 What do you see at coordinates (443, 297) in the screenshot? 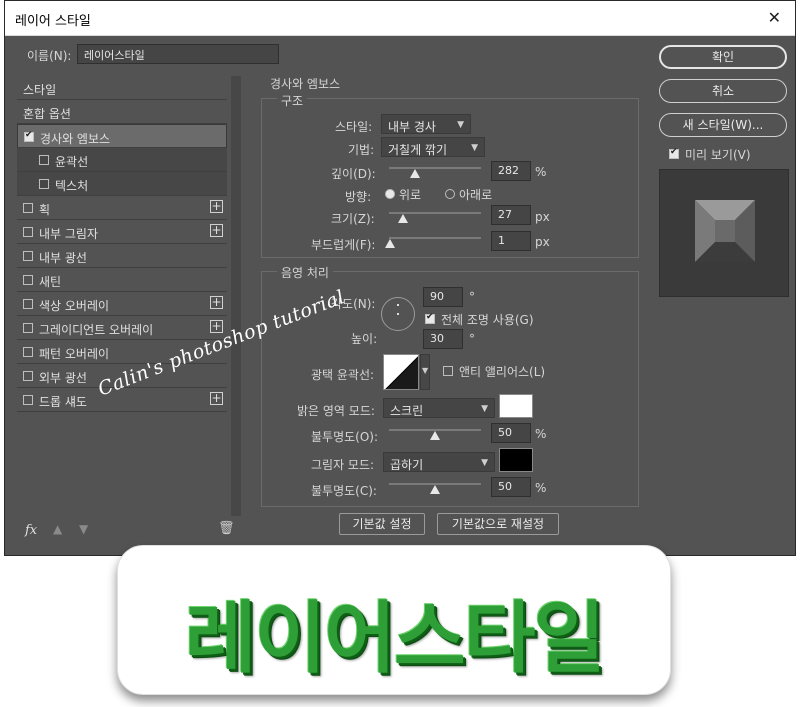
I see `angle-input: 90` at bounding box center [443, 297].